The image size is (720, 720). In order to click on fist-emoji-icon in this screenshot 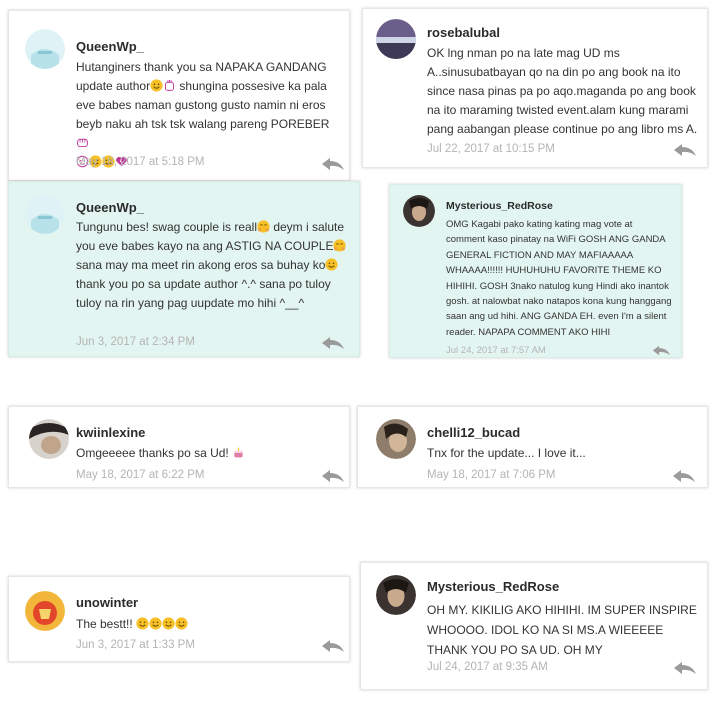, I will do `click(82, 142)`.